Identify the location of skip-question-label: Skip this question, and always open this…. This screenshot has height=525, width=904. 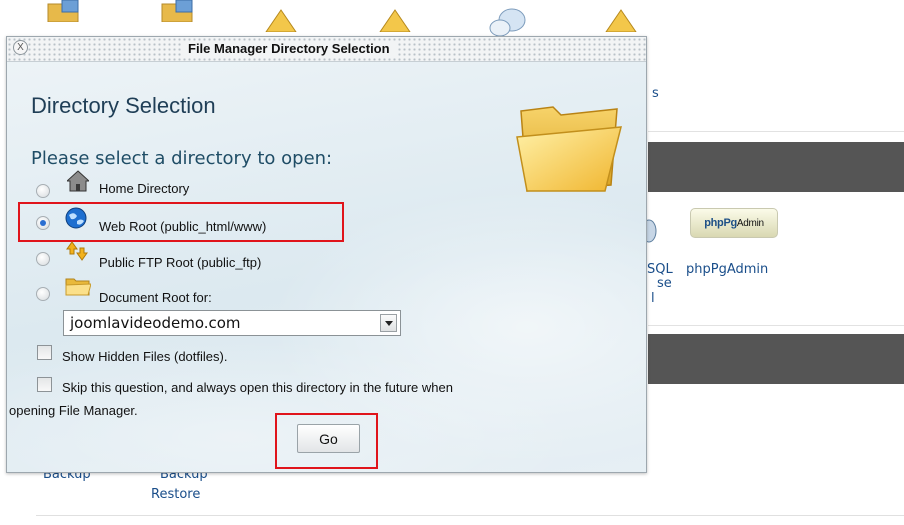
(257, 387).